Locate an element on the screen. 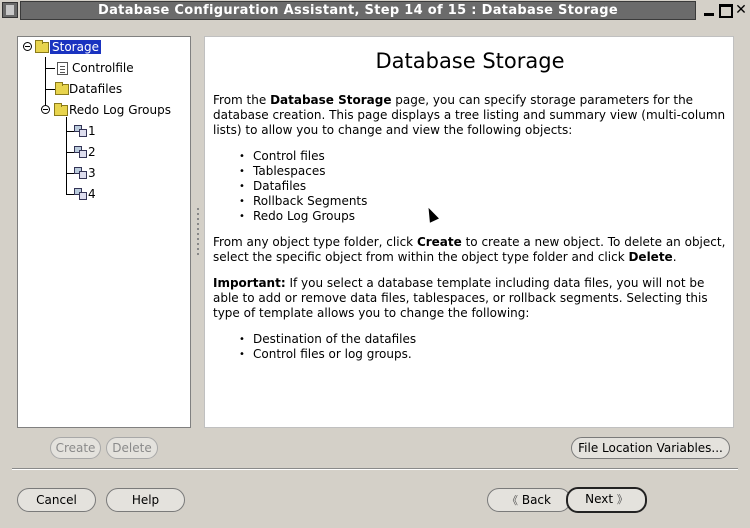  tree-item-redo-log-groups: Redo Log Groups is located at coordinates (120, 110).